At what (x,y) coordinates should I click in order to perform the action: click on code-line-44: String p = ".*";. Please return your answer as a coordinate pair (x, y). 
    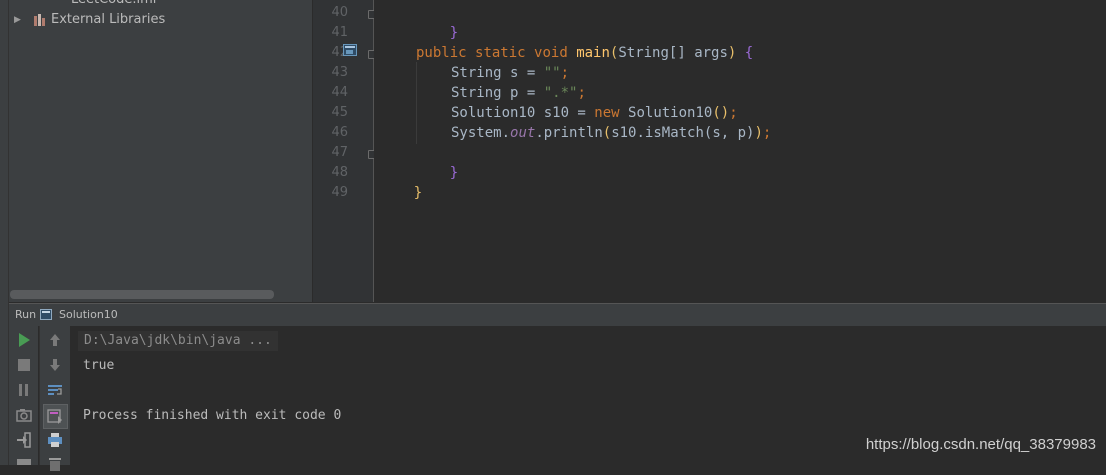
    Looking at the image, I should click on (518, 93).